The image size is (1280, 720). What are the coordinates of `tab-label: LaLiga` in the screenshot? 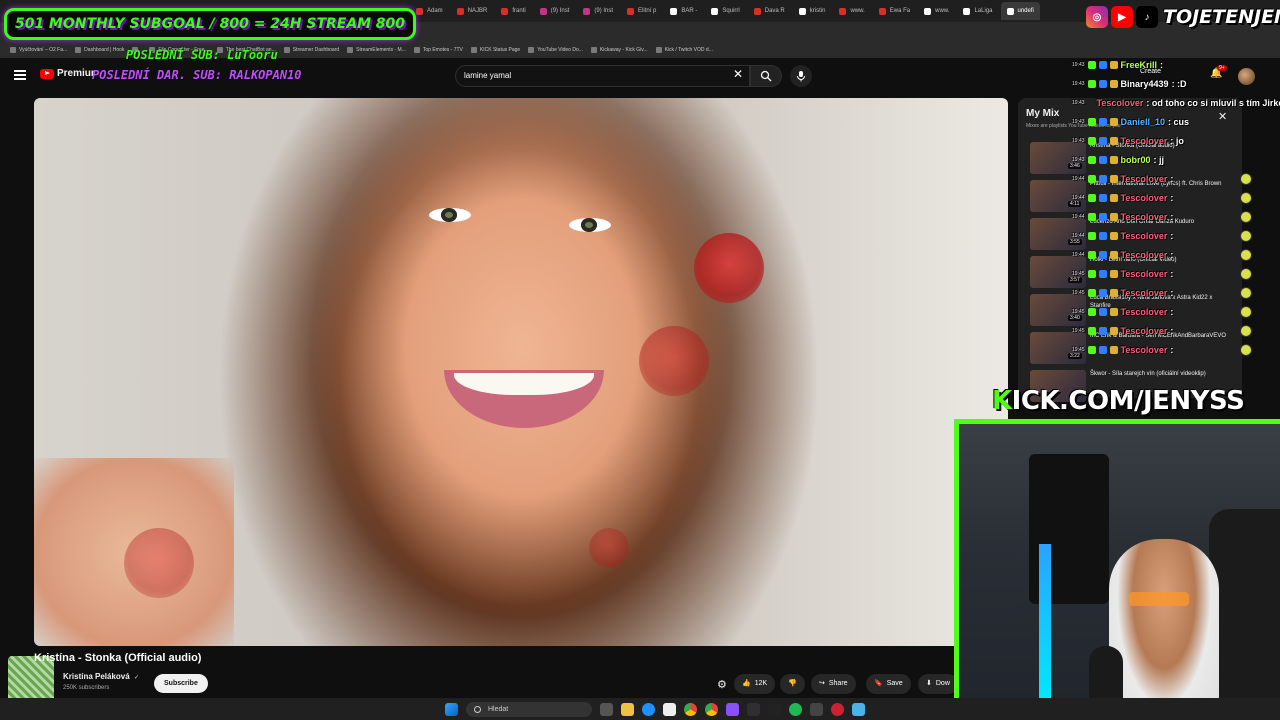 It's located at (983, 11).